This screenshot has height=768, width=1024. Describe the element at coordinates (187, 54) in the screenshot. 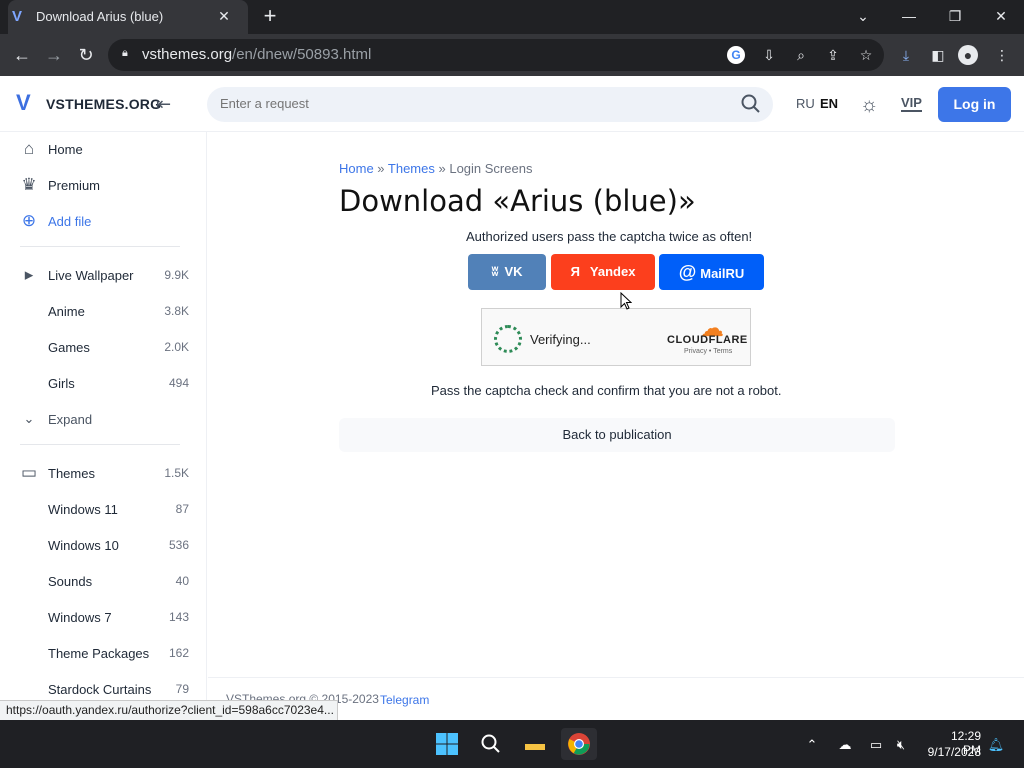

I see `url-host: vsthemes.org` at that location.